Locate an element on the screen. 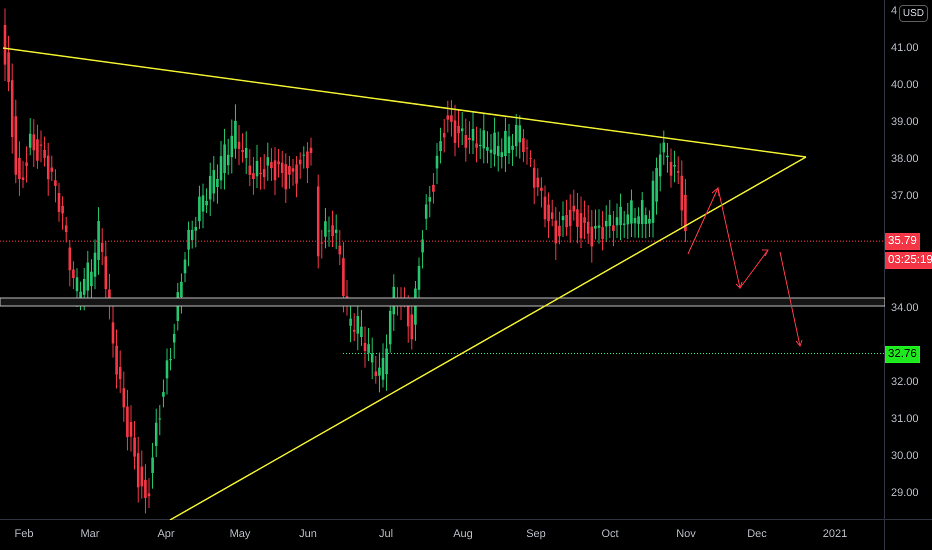  last-price-badge: 35.79 is located at coordinates (902, 241).